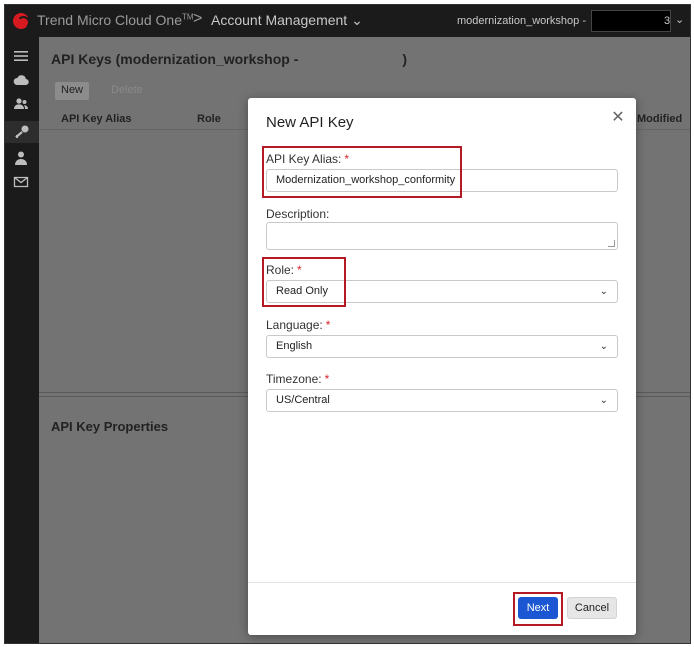 The width and height of the screenshot is (694, 647). Describe the element at coordinates (442, 291) in the screenshot. I see `role-select: Read Only ⌄` at that location.